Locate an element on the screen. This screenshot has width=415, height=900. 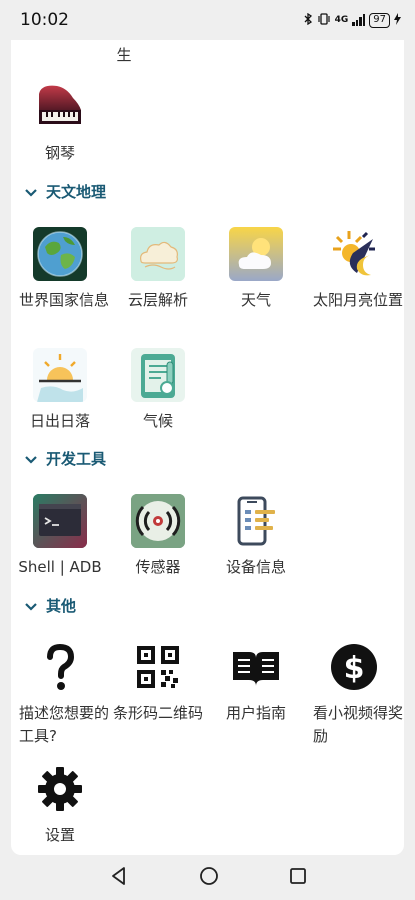
weather-icon is located at coordinates (256, 254).